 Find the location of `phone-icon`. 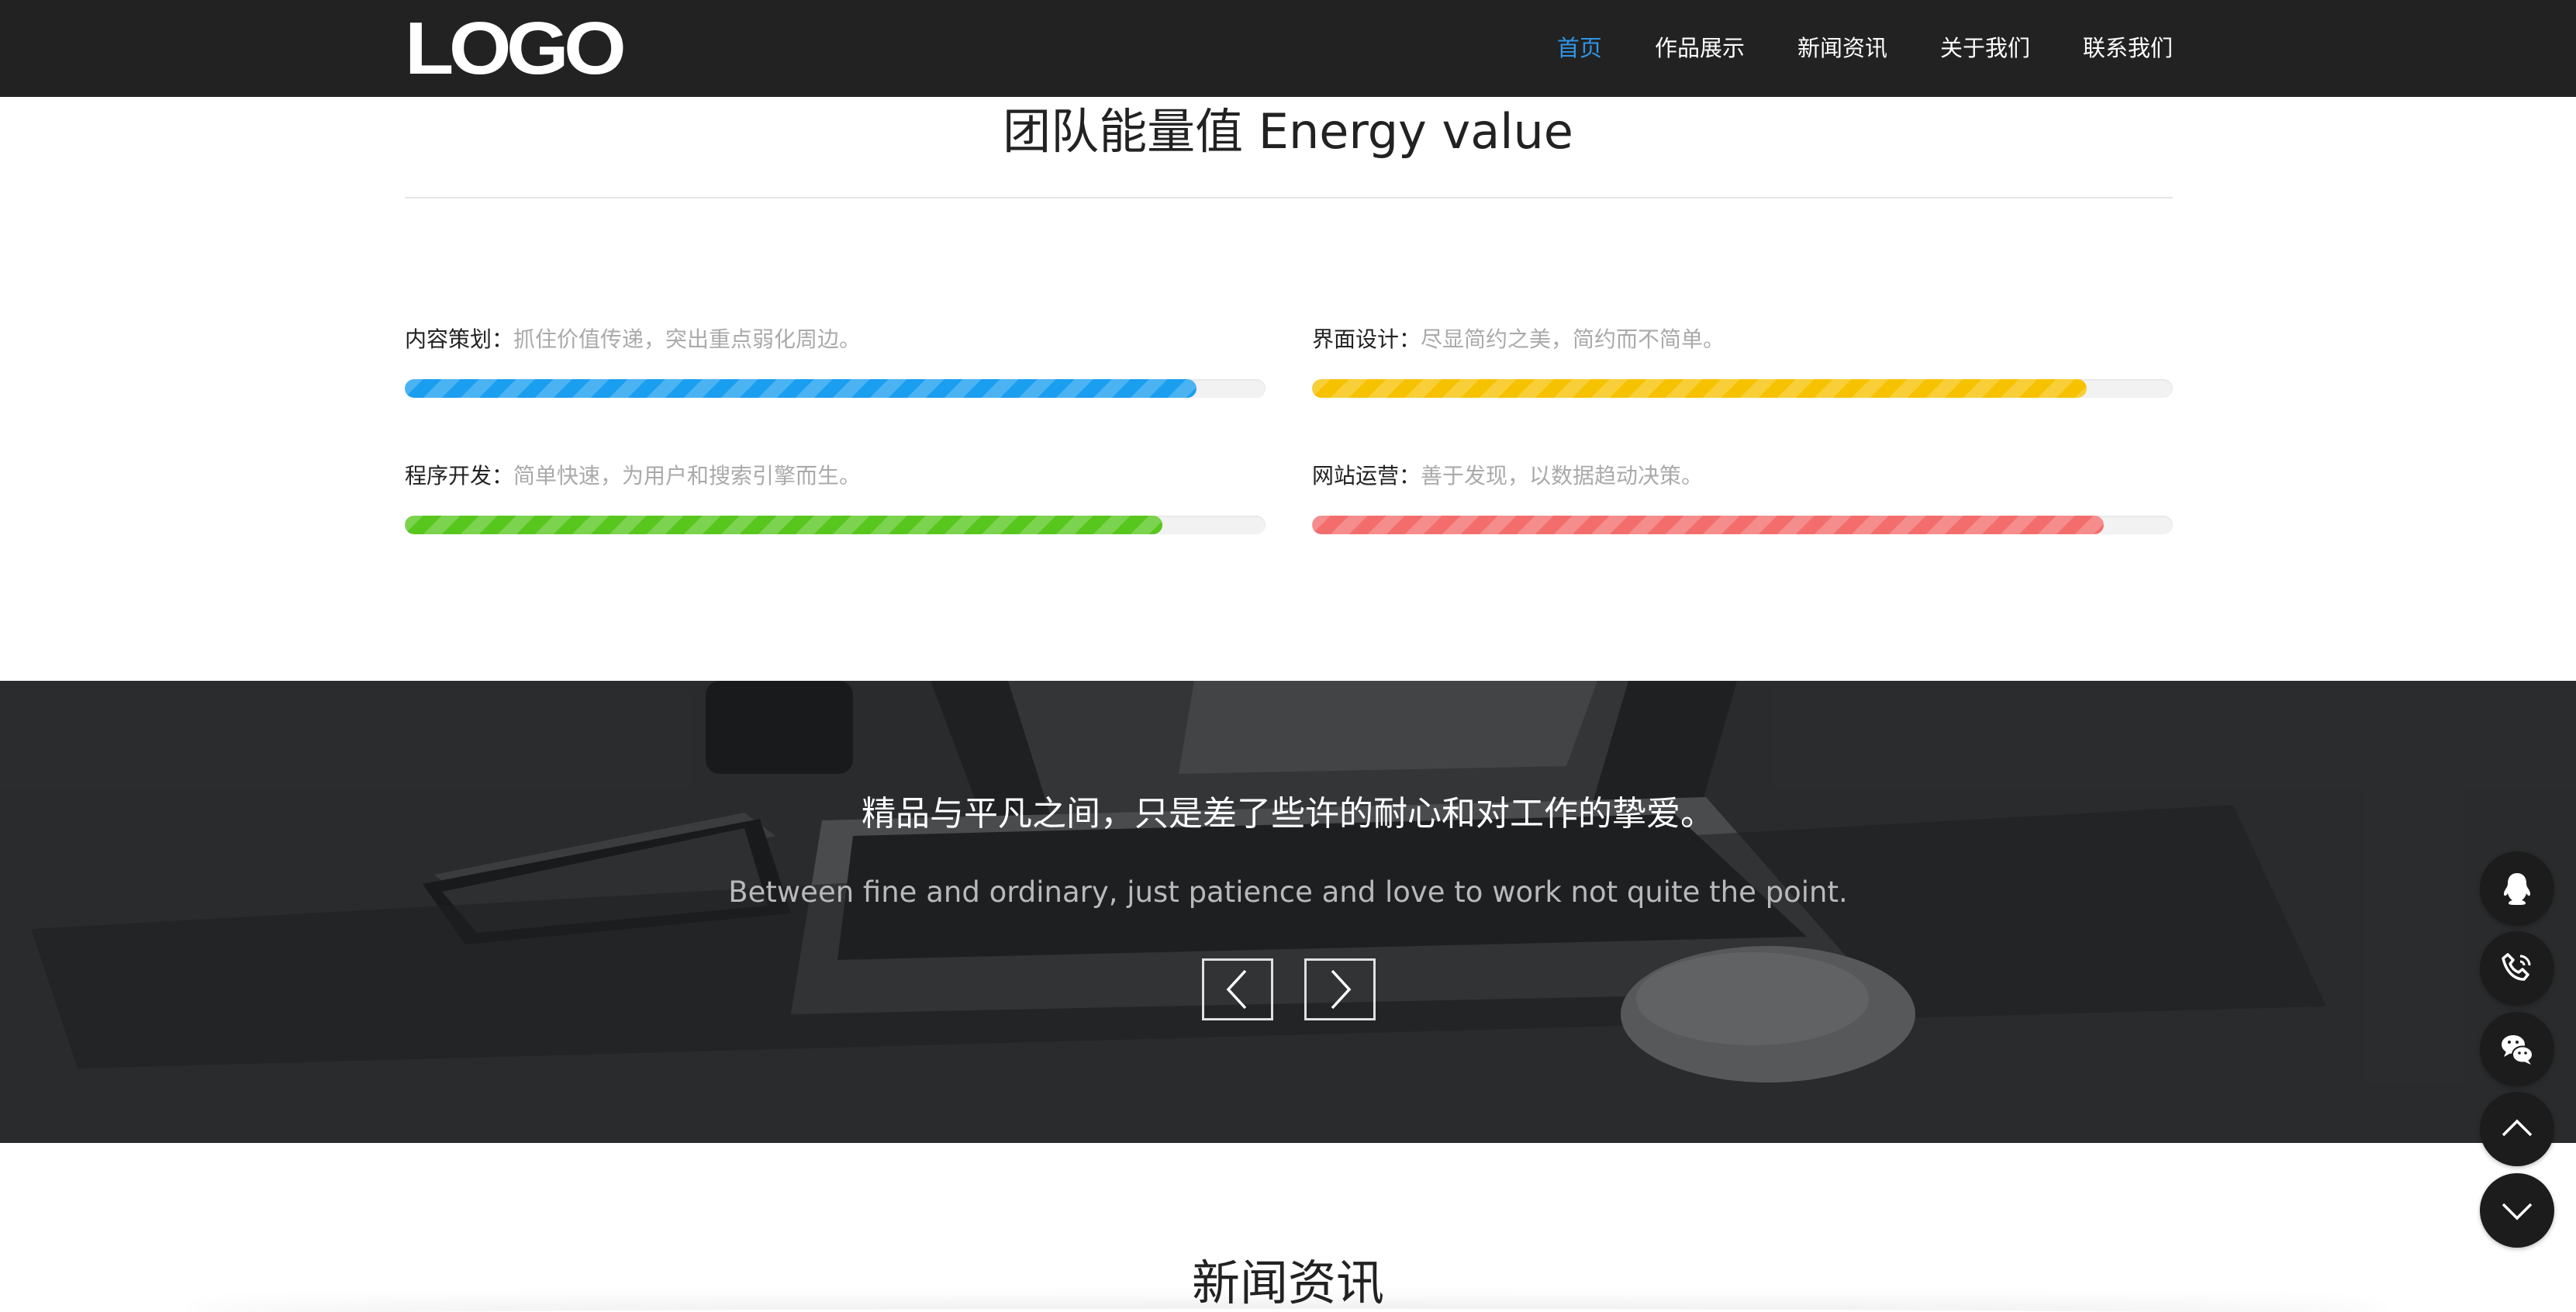

phone-icon is located at coordinates (2516, 967).